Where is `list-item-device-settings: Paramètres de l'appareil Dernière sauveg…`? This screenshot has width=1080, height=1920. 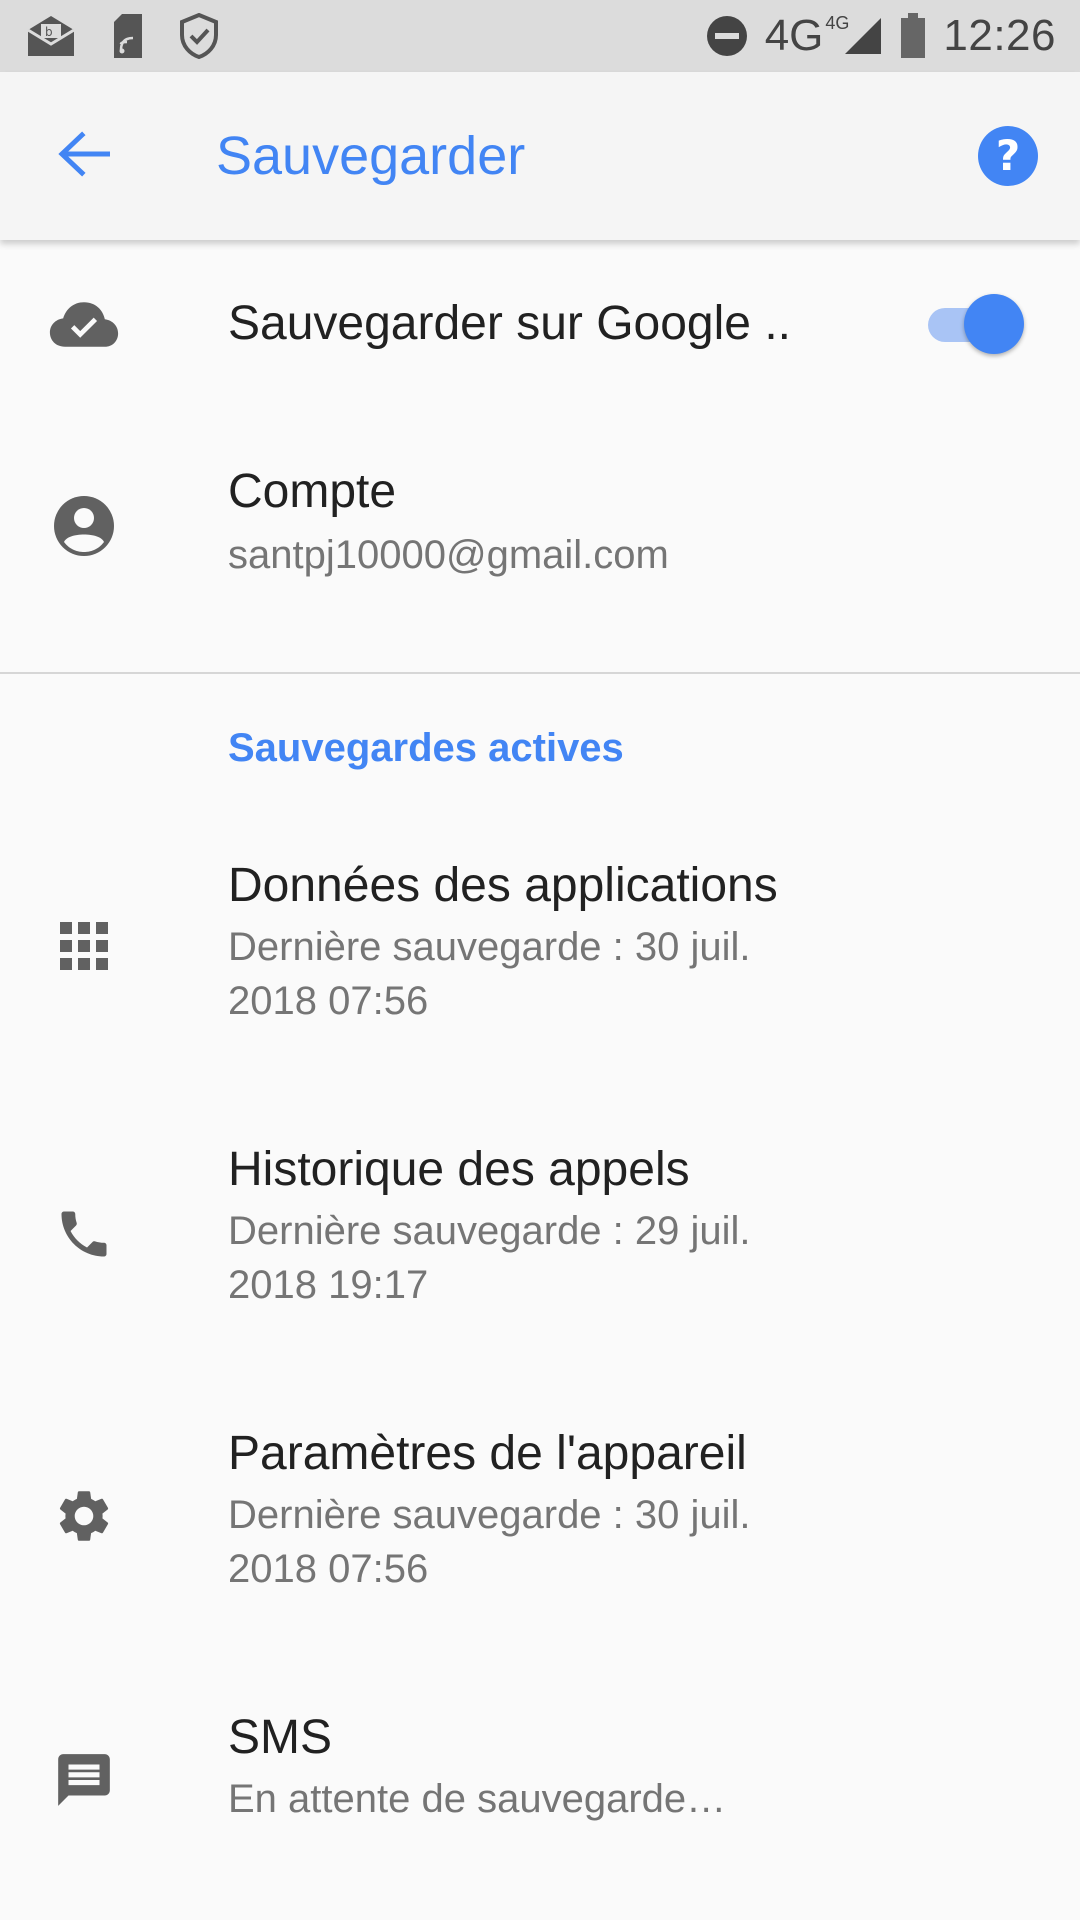
list-item-device-settings: Paramètres de l'appareil Dernière sauveg… is located at coordinates (540, 1518).